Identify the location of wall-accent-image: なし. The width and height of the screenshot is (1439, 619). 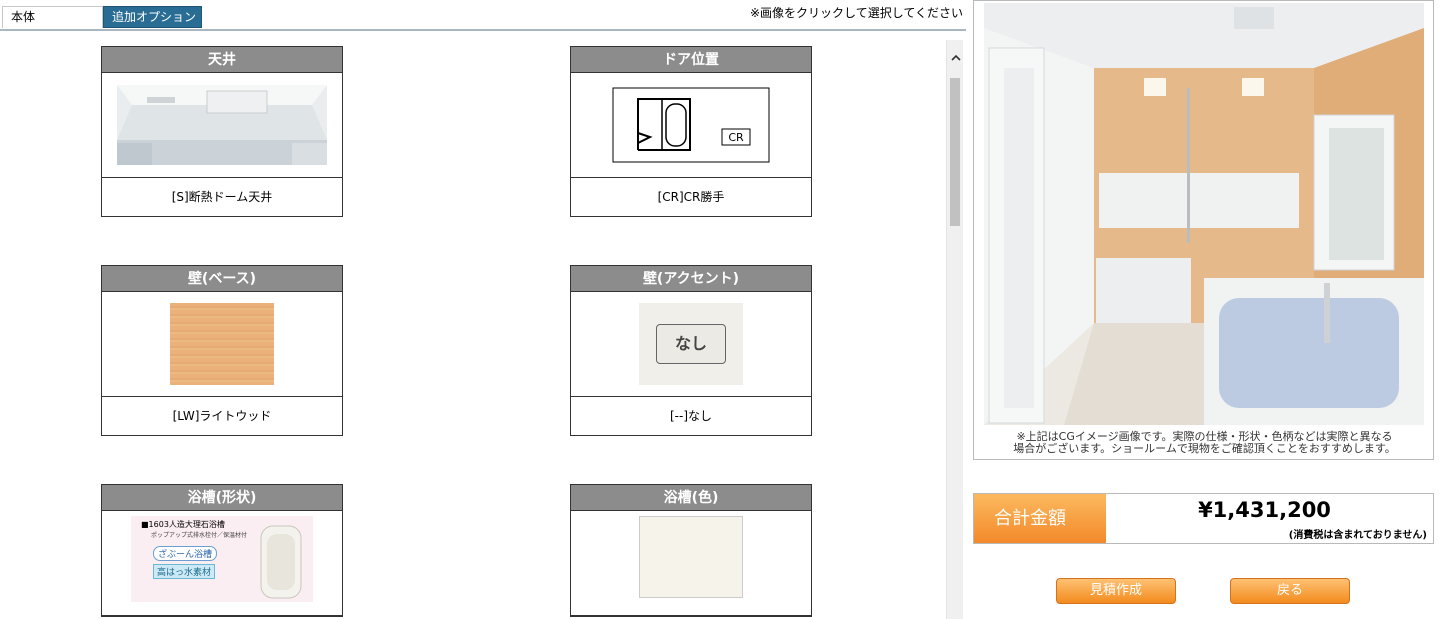
(691, 344).